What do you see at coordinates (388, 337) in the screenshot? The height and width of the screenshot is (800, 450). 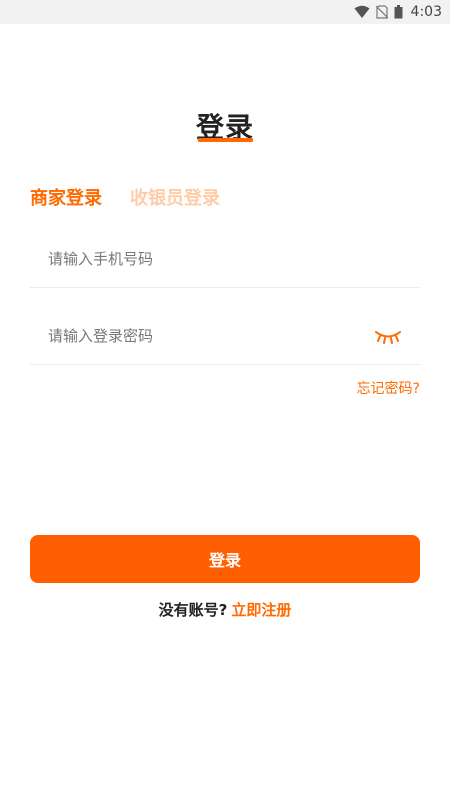 I see `eye-closed-icon` at bounding box center [388, 337].